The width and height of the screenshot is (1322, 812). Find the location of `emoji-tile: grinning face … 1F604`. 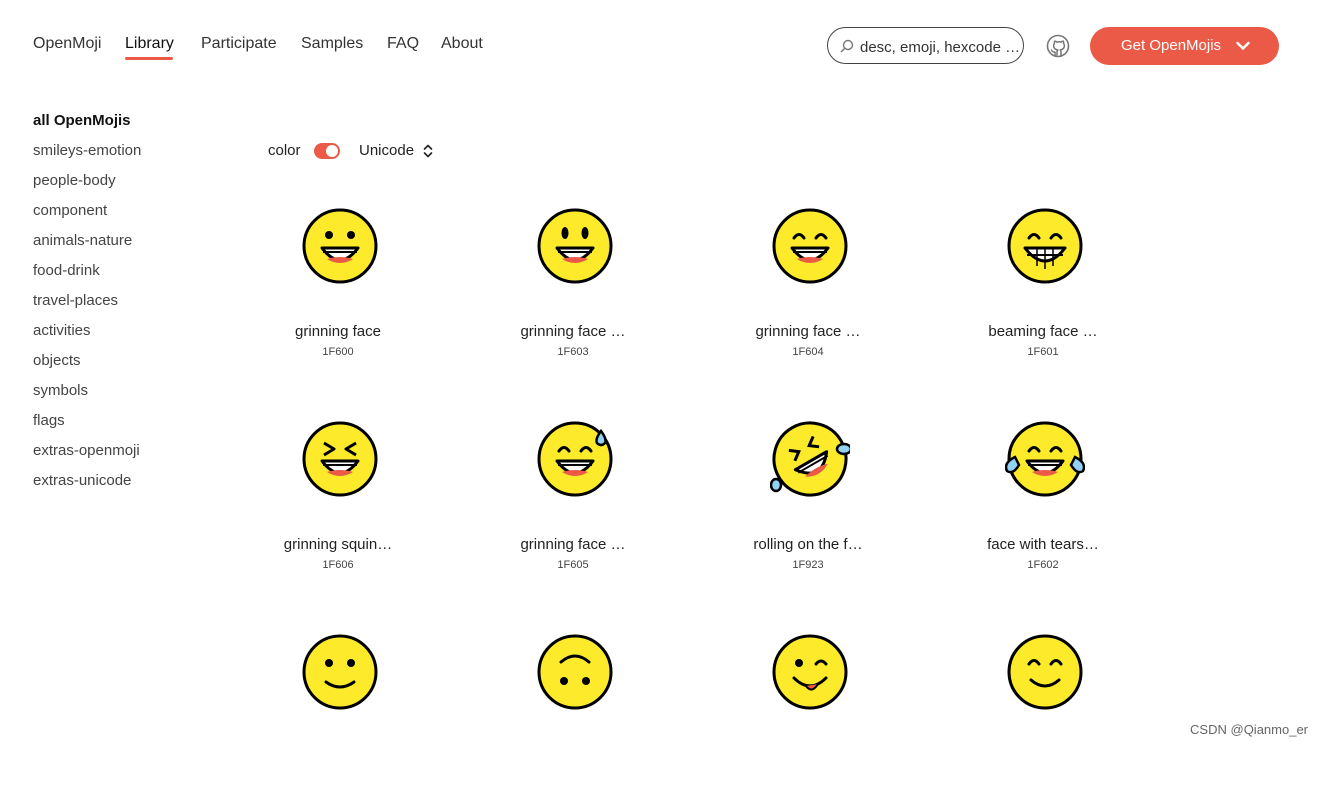

emoji-tile: grinning face … 1F604 is located at coordinates (808, 296).